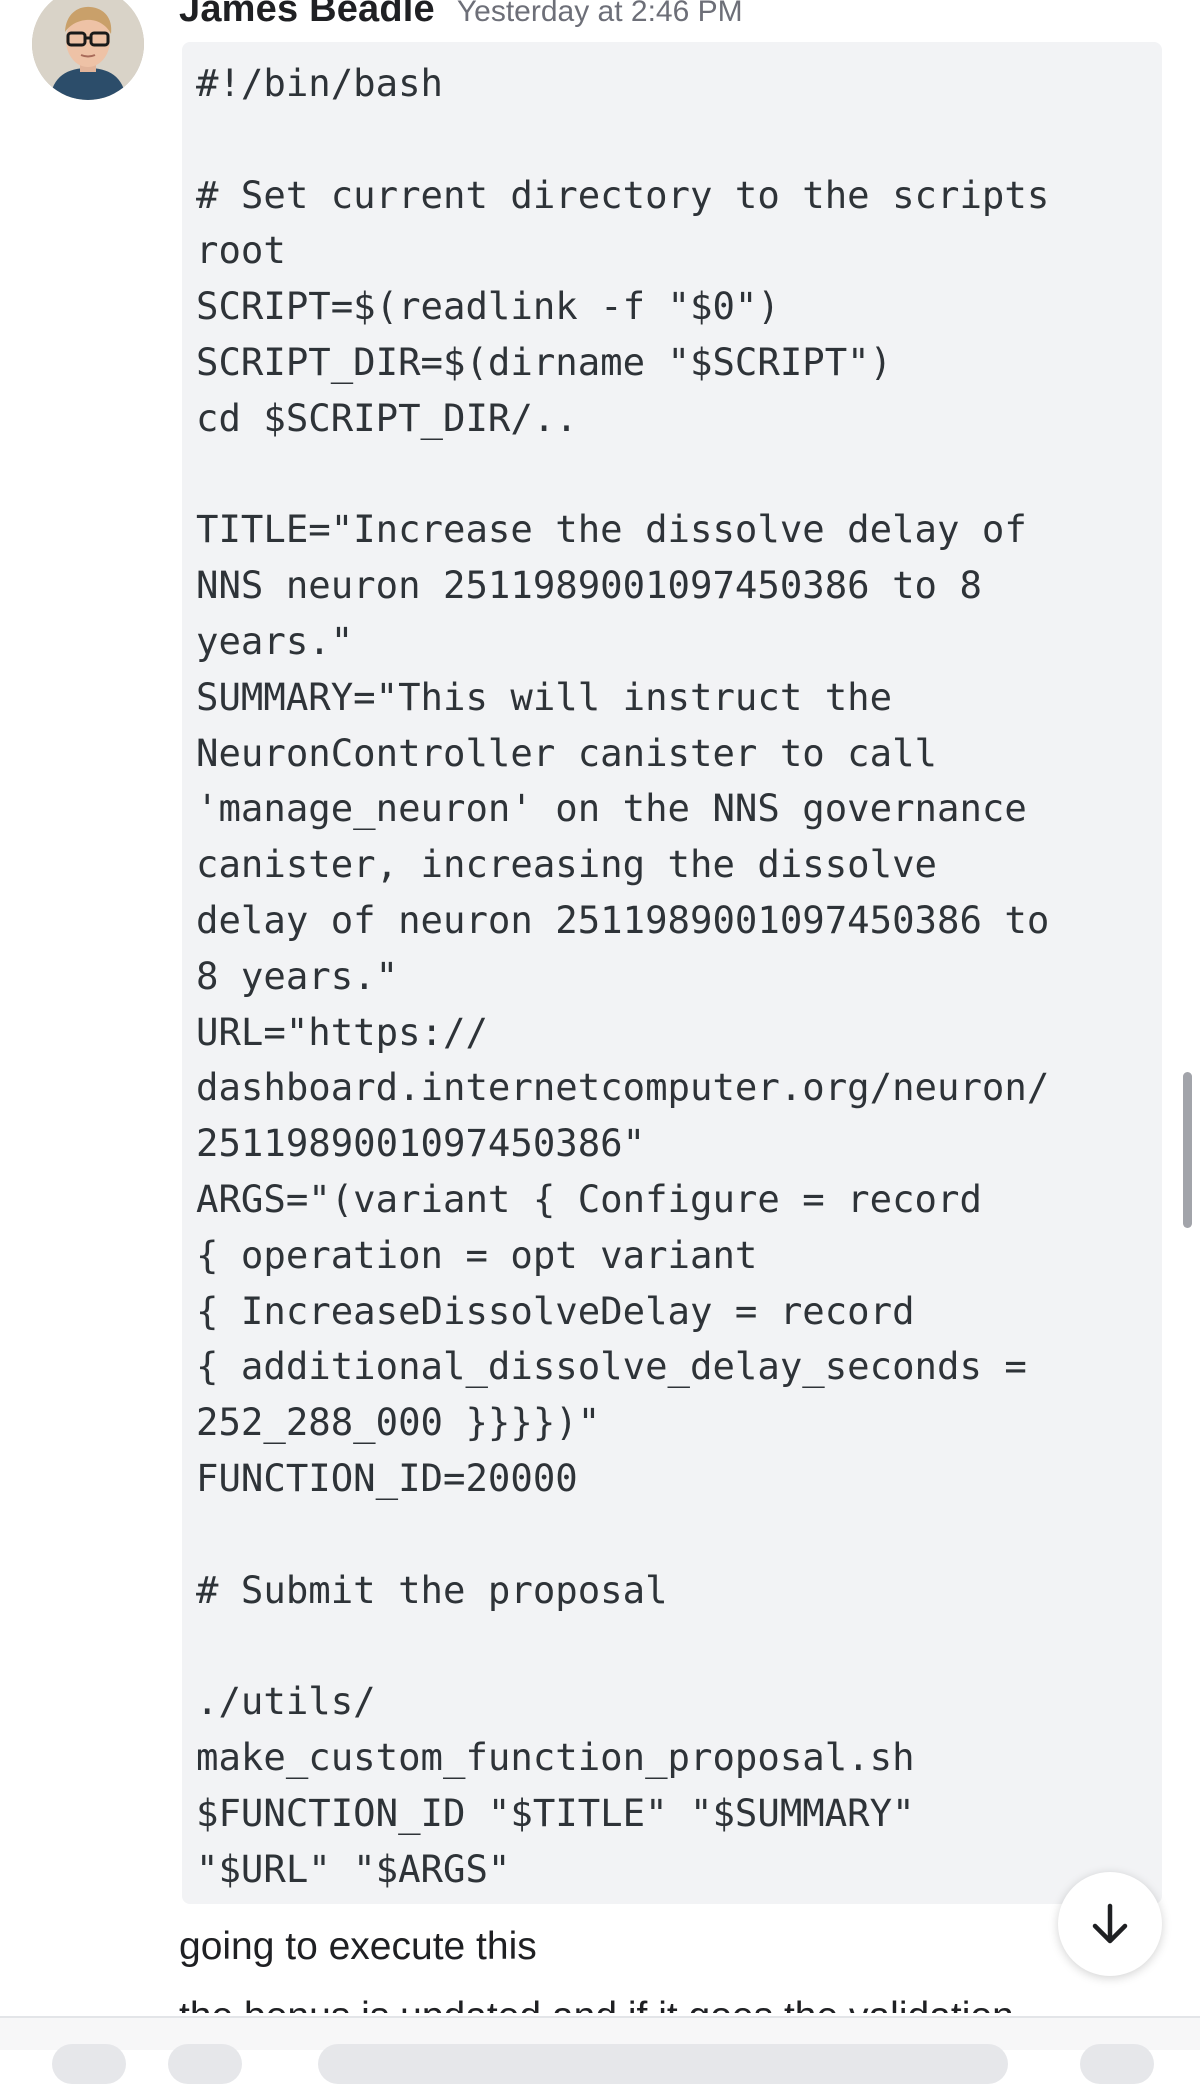 This screenshot has width=1200, height=2084. I want to click on avatar, so click(88, 50).